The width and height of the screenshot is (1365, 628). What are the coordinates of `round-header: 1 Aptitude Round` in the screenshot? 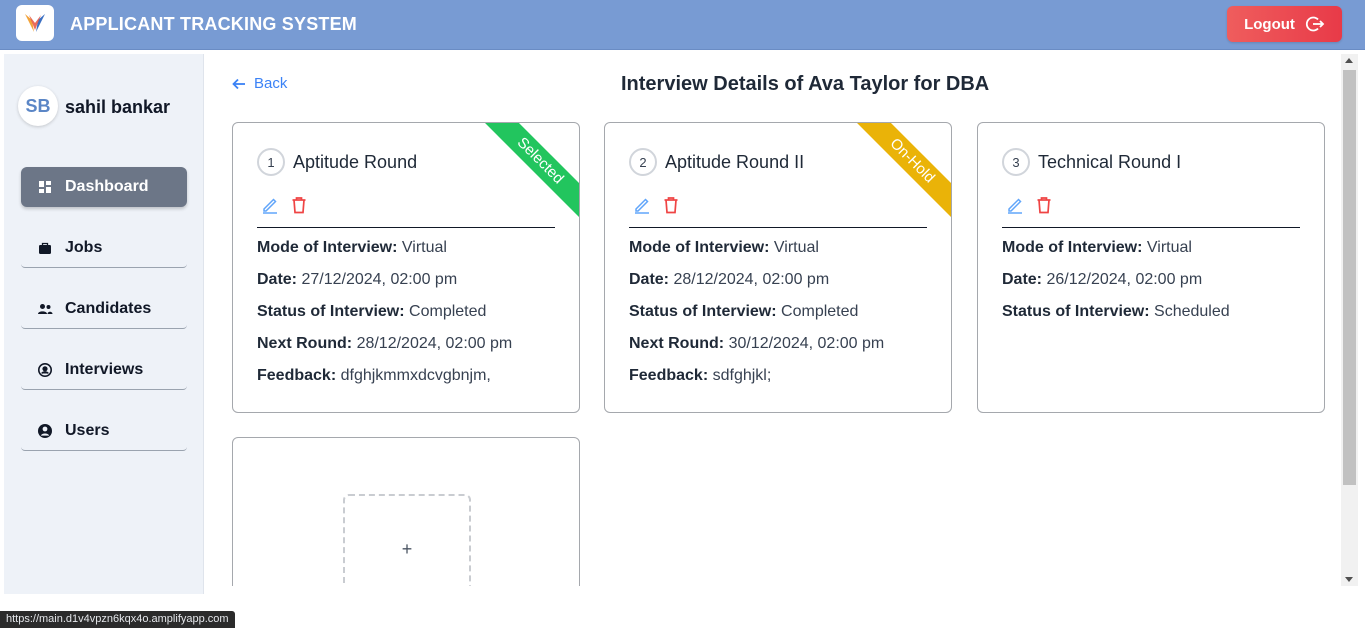 It's located at (337, 162).